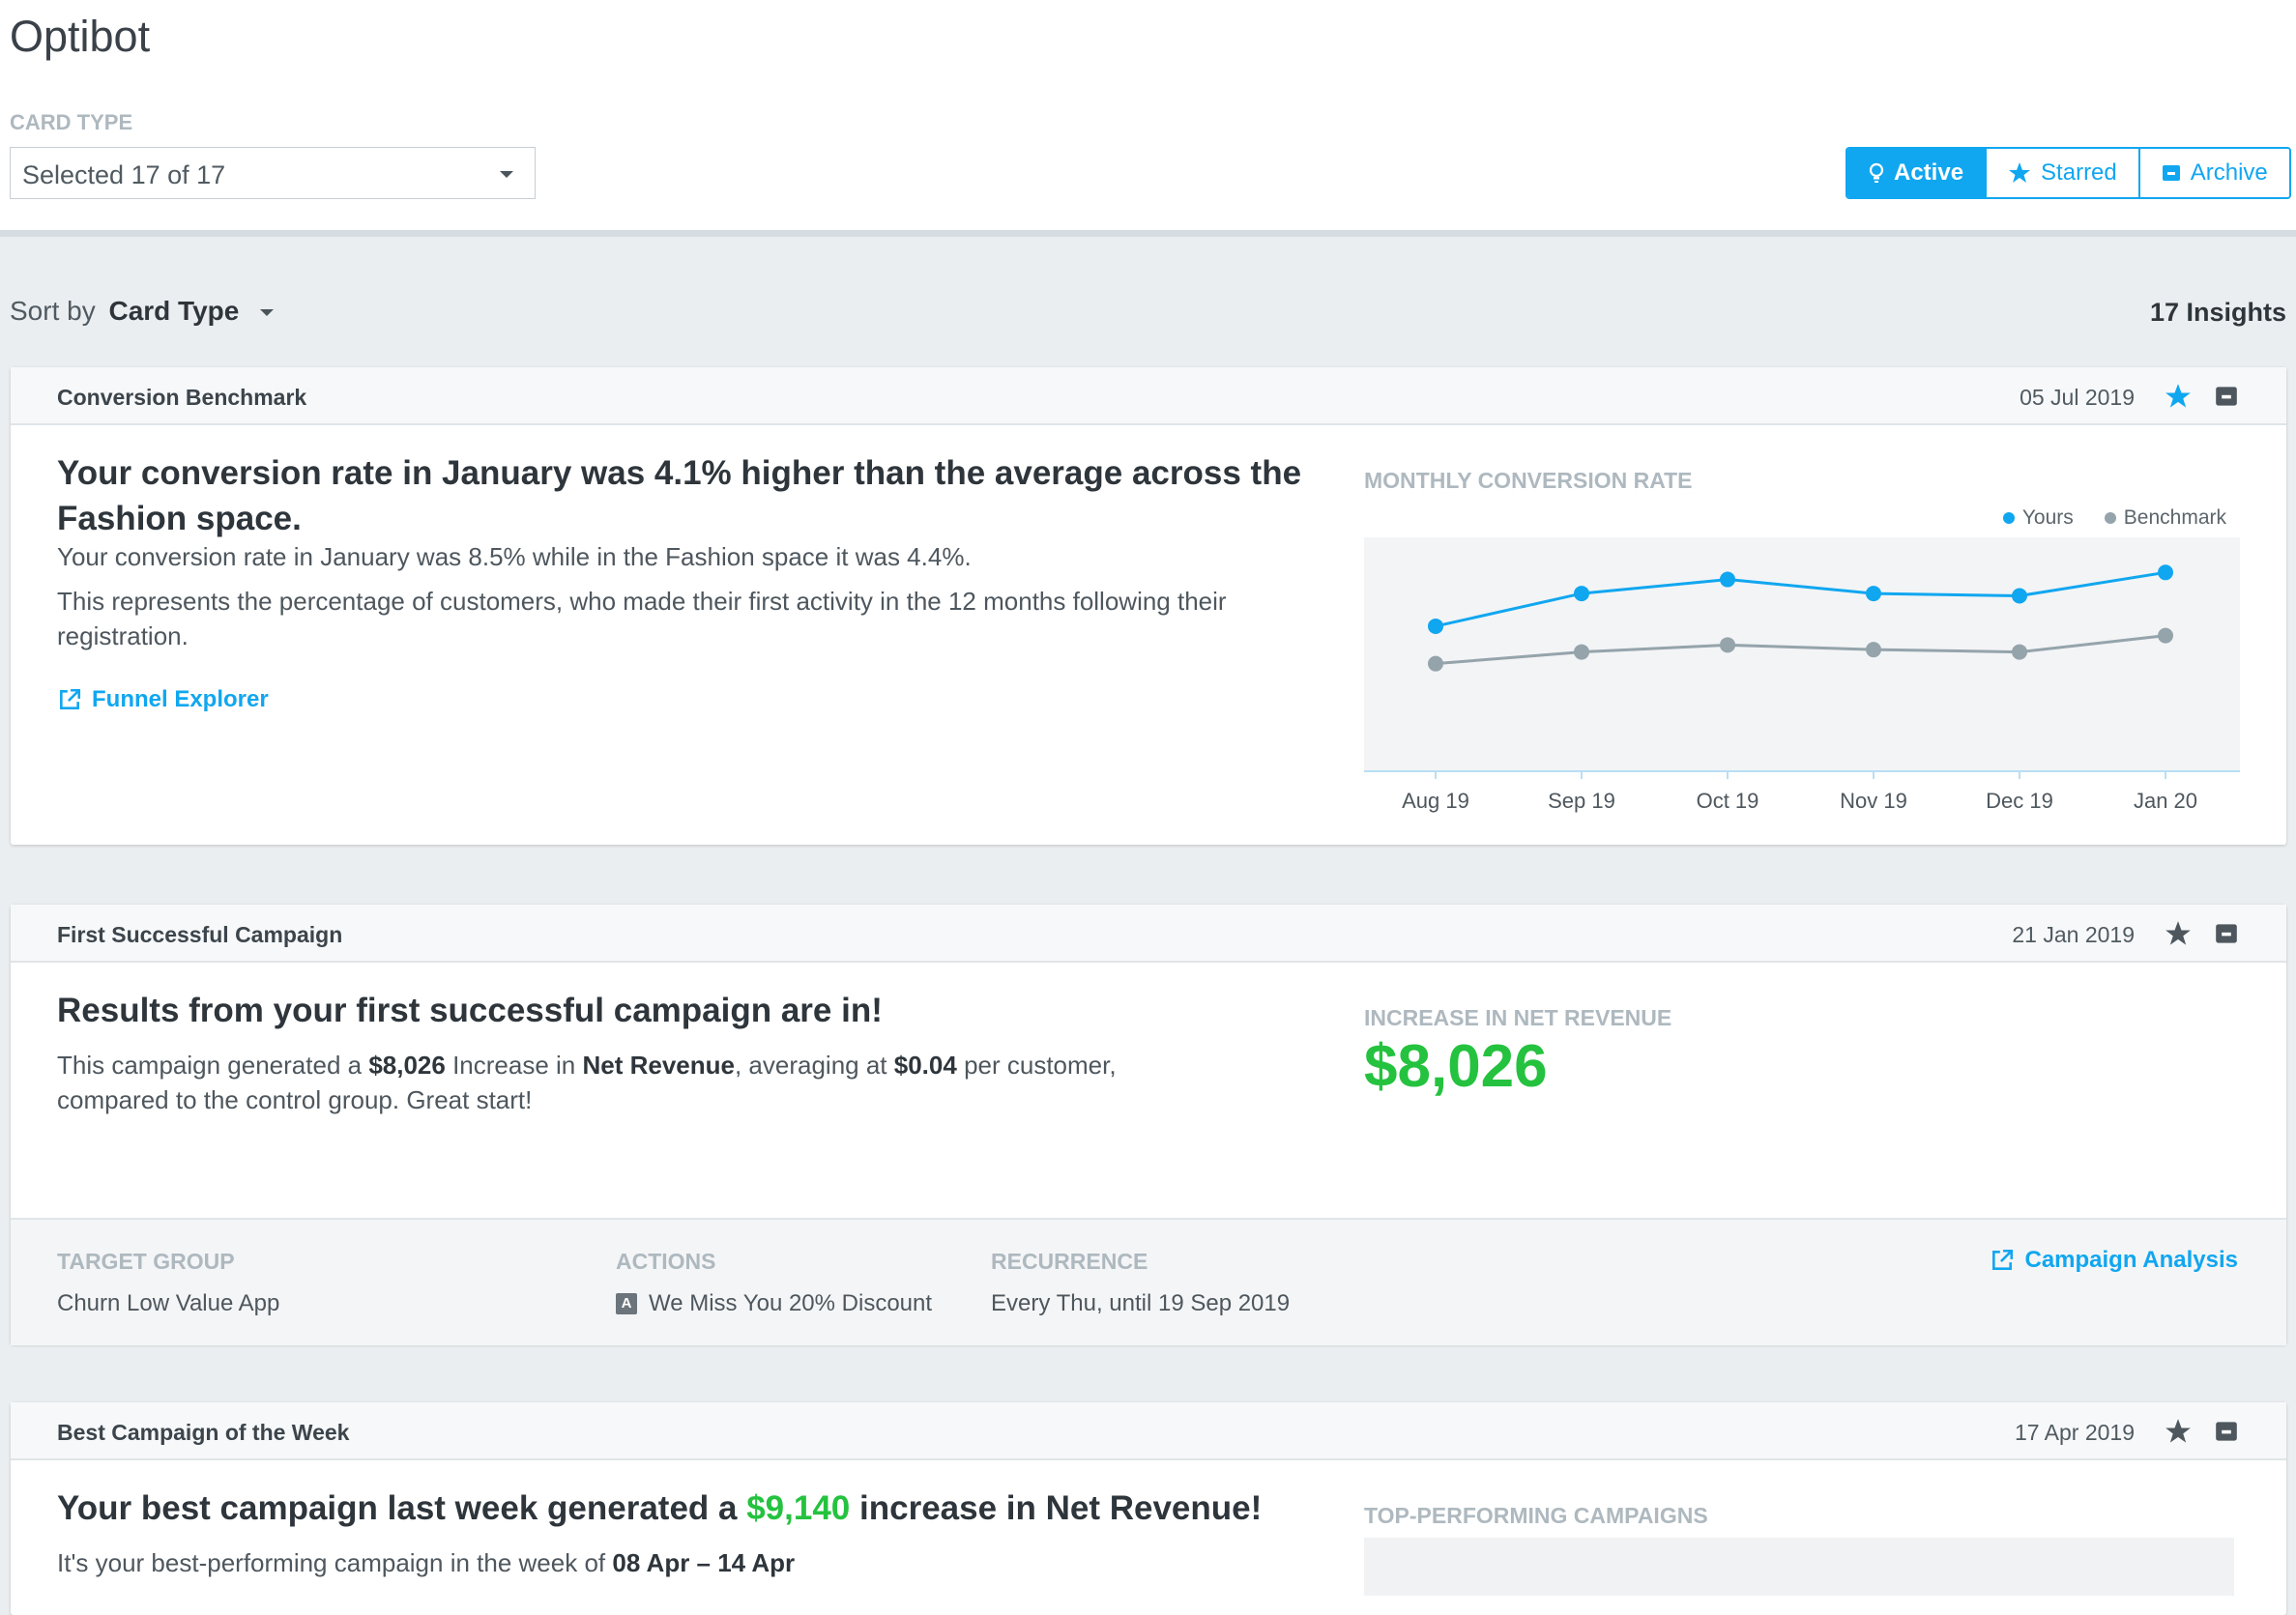  Describe the element at coordinates (2174, 517) in the screenshot. I see `legend-label: Benchmark` at that location.